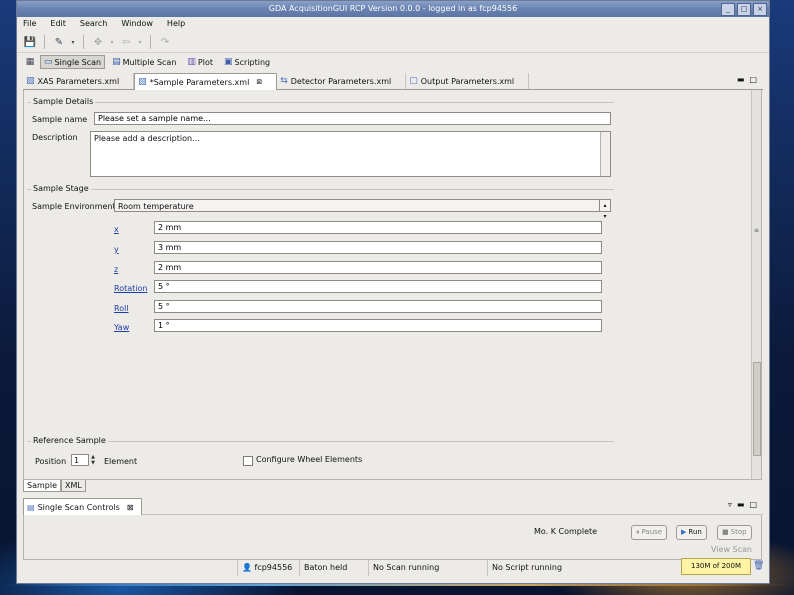  What do you see at coordinates (716, 566) in the screenshot?
I see `memory-usage: 130M of 200M` at bounding box center [716, 566].